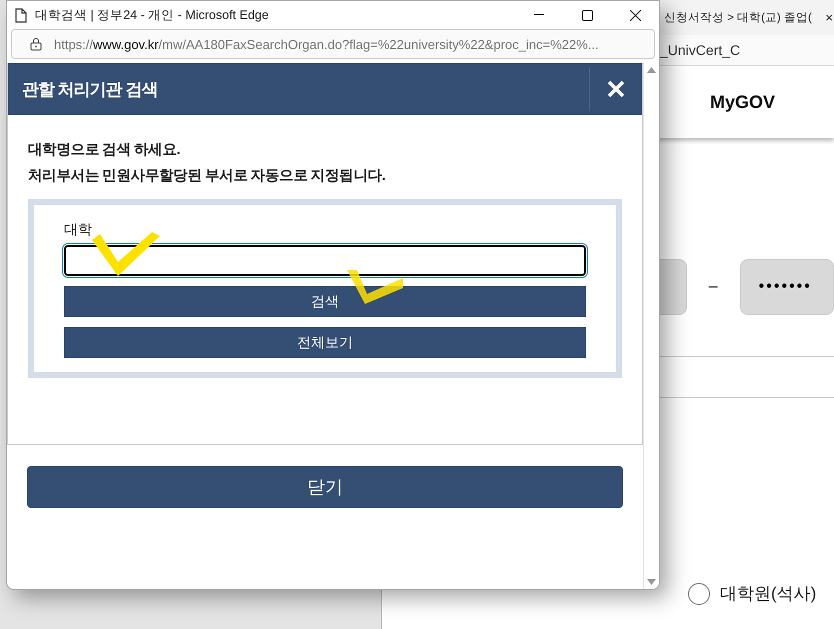  Describe the element at coordinates (325, 342) in the screenshot. I see `view-all-button: 전체보기` at that location.